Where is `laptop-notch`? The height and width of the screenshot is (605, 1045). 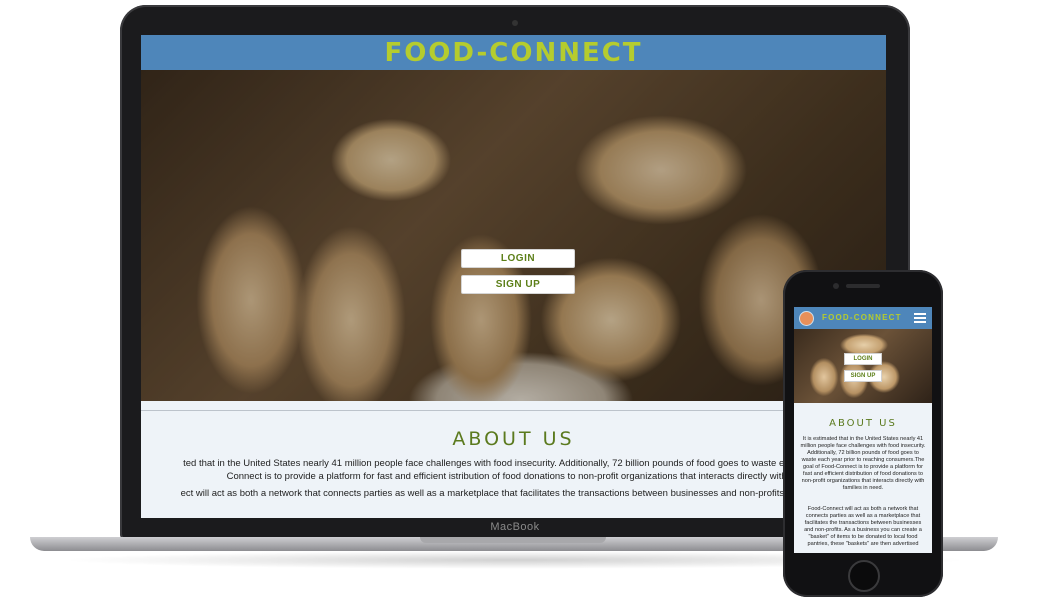
laptop-notch is located at coordinates (513, 540).